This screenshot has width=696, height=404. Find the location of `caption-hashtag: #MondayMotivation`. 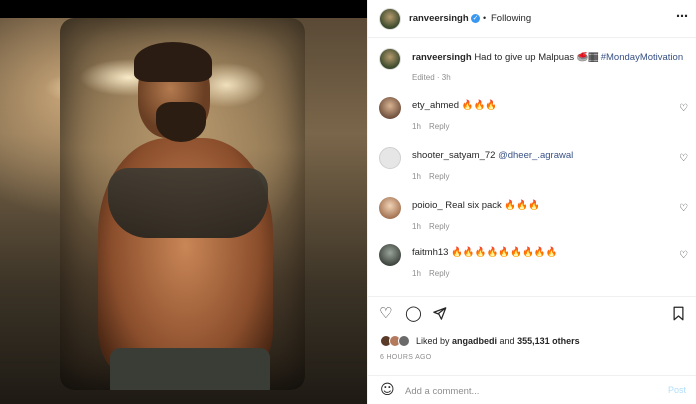

caption-hashtag: #MondayMotivation is located at coordinates (642, 57).